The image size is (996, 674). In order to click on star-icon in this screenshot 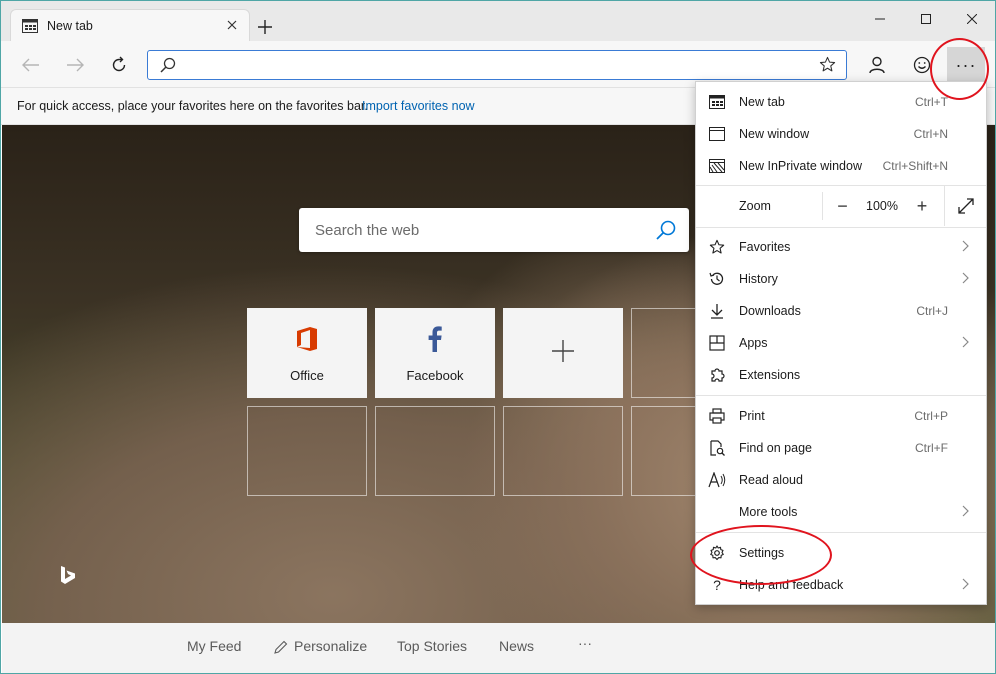, I will do `click(717, 246)`.